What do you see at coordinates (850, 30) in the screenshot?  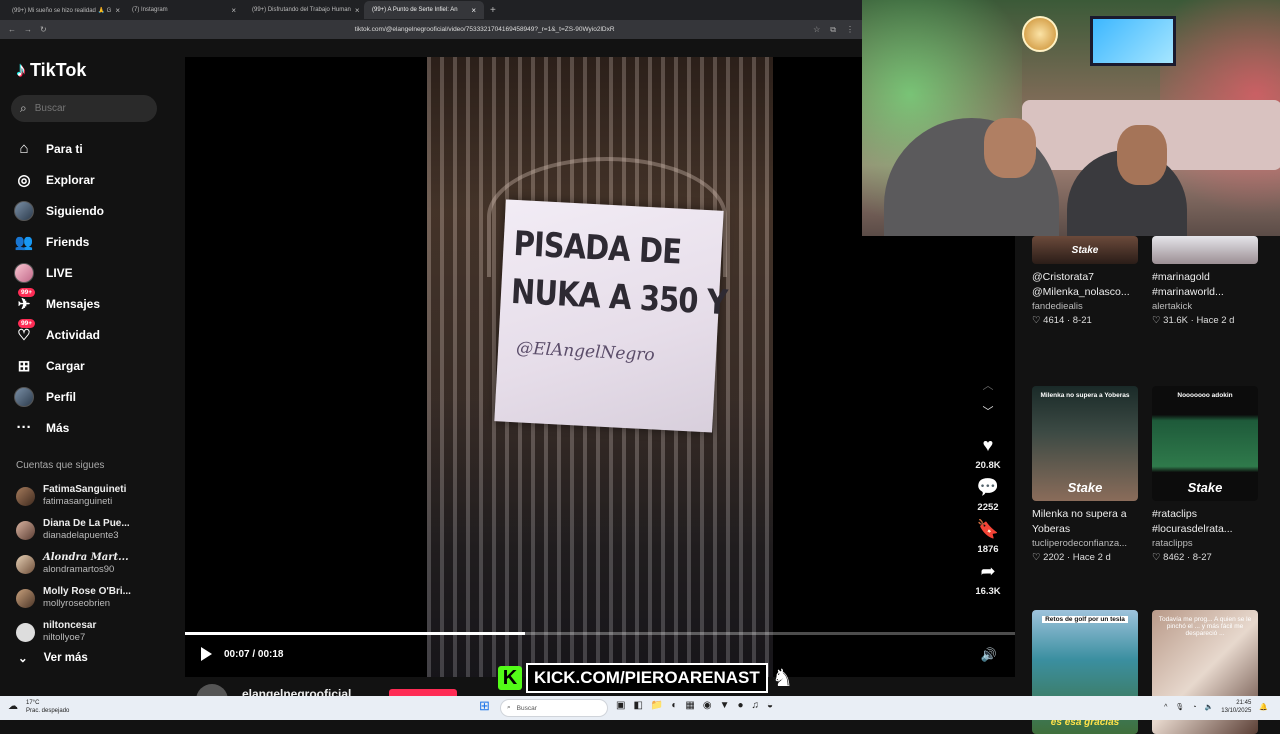 I see `menu-icon: ⋮` at bounding box center [850, 30].